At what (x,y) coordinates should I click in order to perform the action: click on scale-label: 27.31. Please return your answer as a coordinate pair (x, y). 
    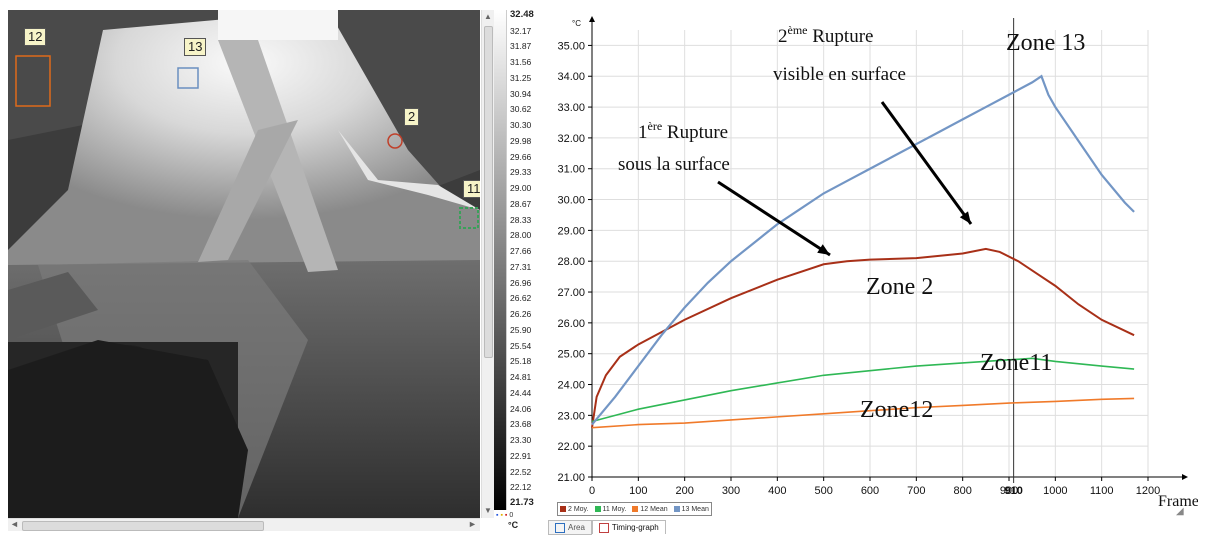
    Looking at the image, I should click on (521, 266).